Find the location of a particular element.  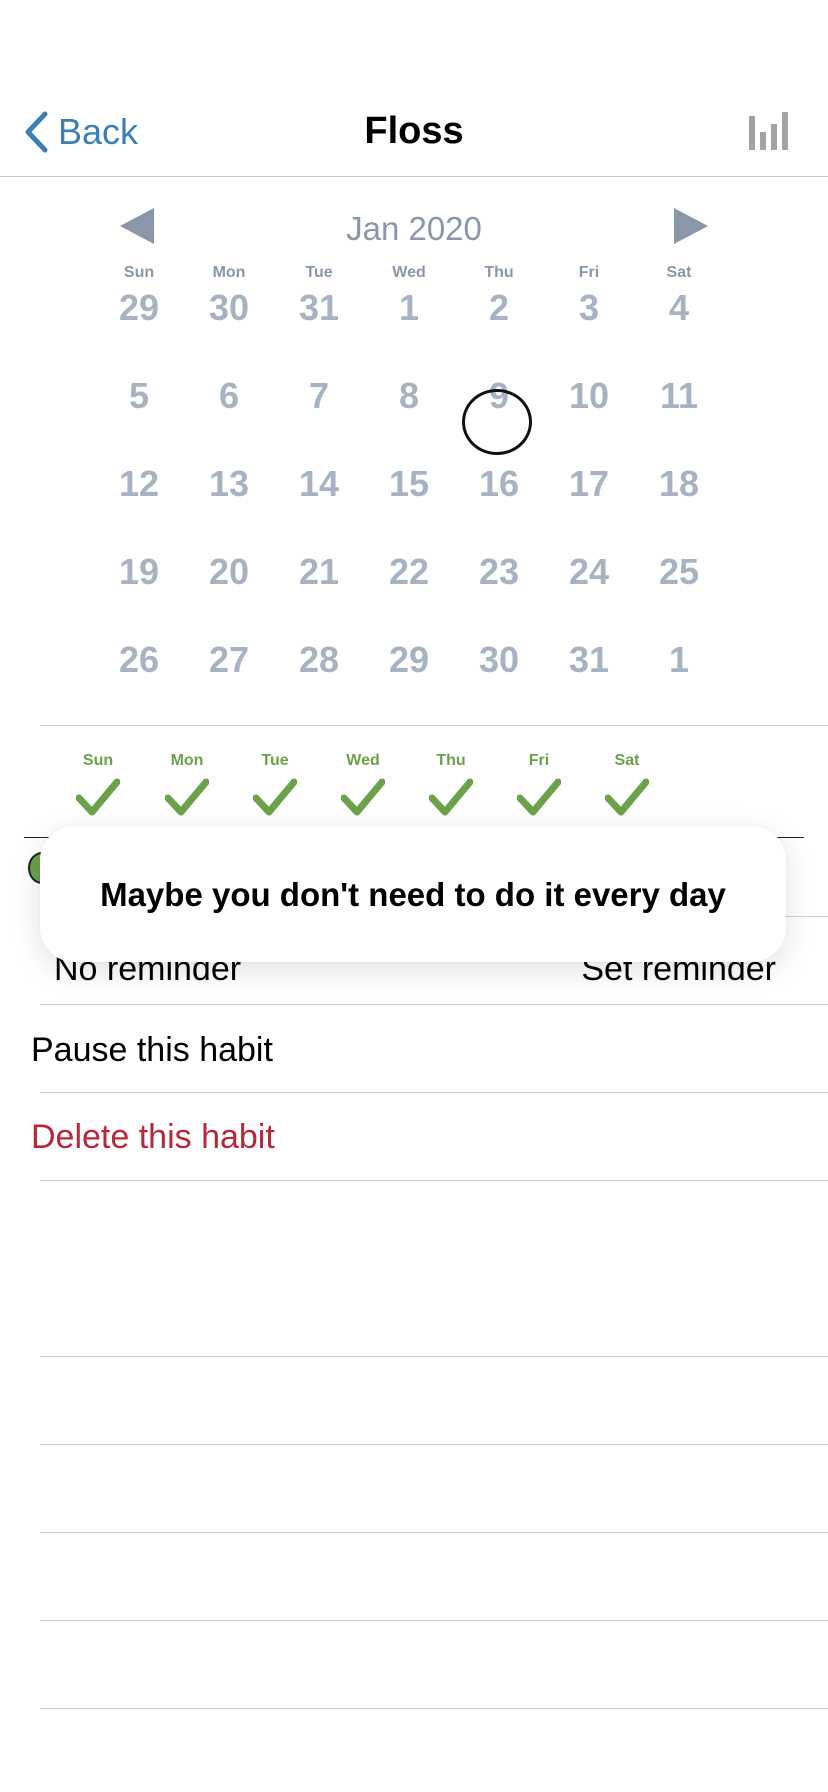

calendar-day: 11 is located at coordinates (679, 396).